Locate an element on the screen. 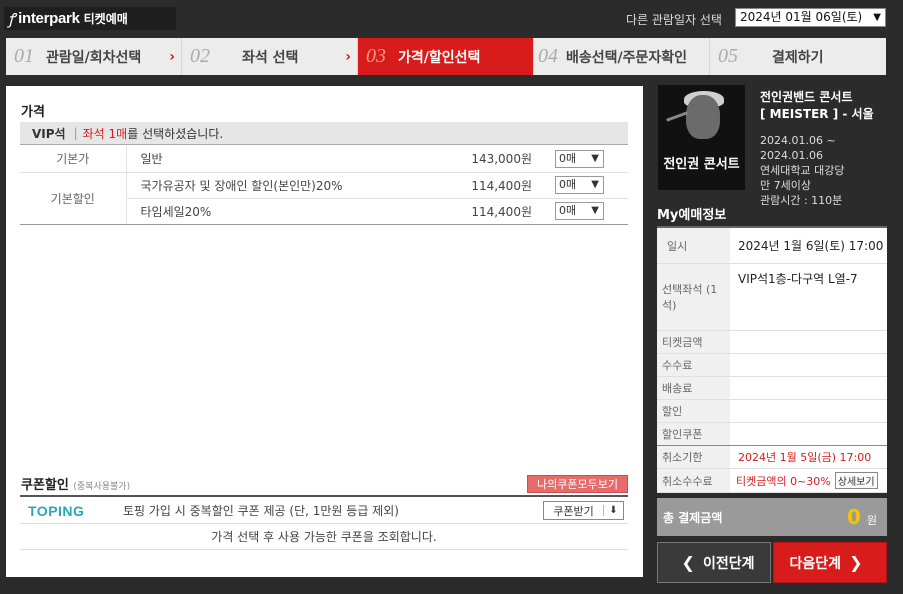 Image resolution: width=903 pixels, height=594 pixels. logo-sub: 티켓예매 is located at coordinates (105, 19).